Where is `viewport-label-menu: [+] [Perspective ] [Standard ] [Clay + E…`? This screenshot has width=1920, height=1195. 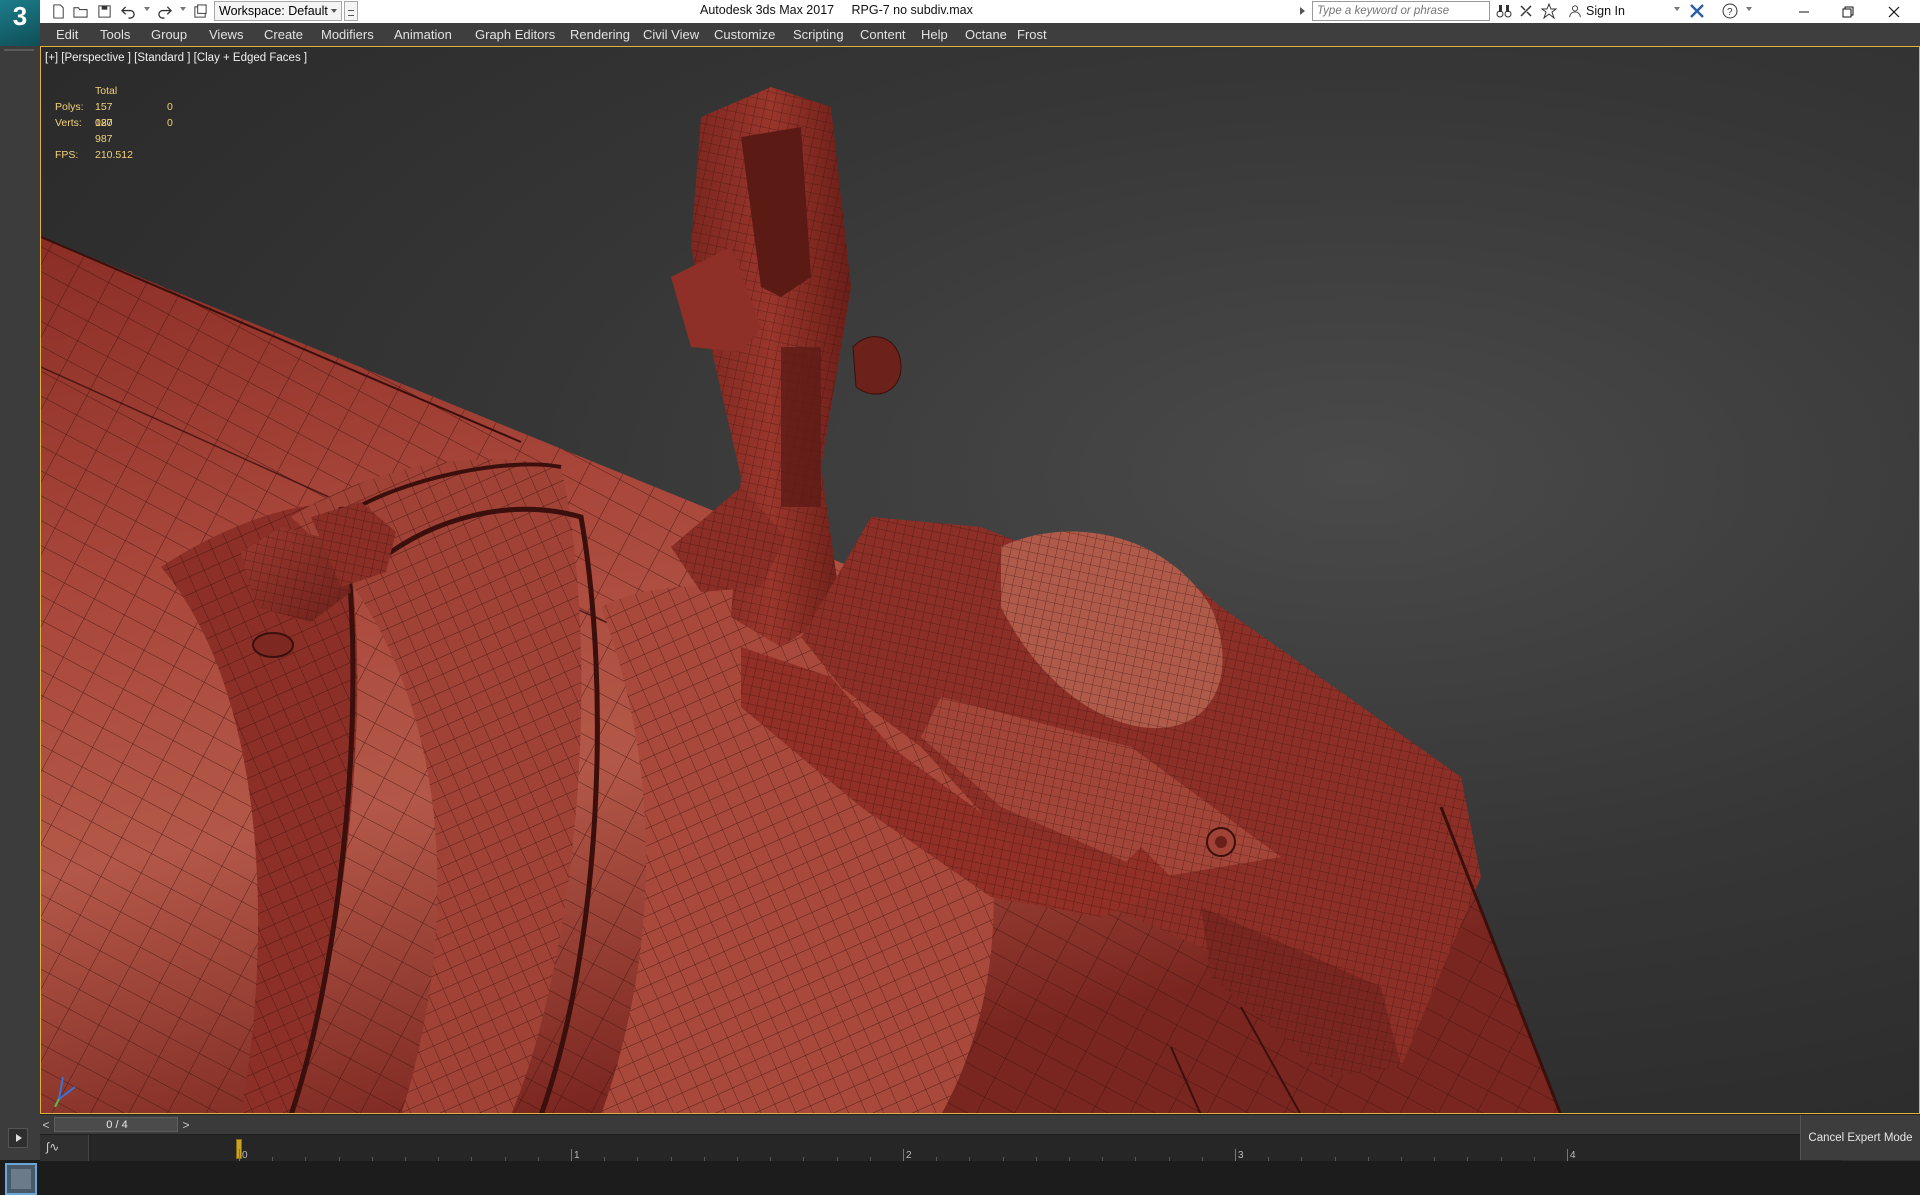
viewport-label-menu: [+] [Perspective ] [Standard ] [Clay + E… is located at coordinates (176, 58).